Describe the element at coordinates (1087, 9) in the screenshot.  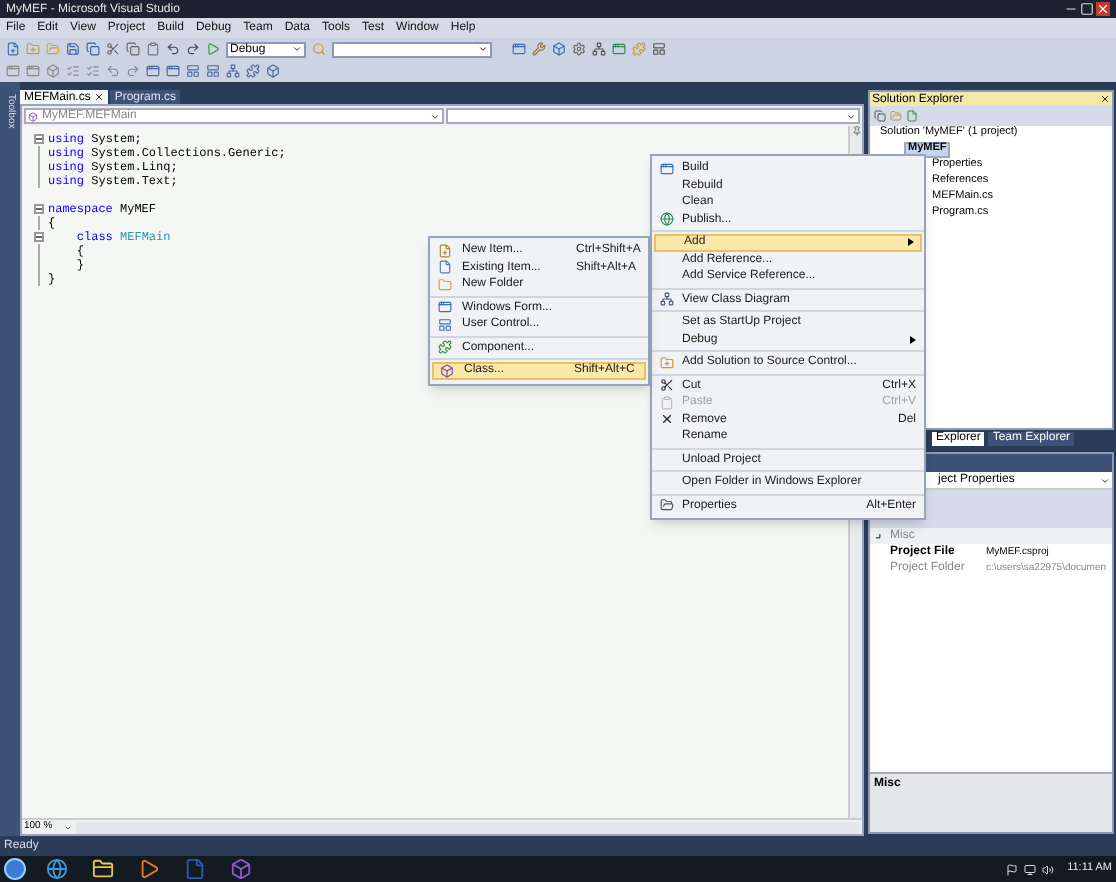
I see `maximize-icon` at that location.